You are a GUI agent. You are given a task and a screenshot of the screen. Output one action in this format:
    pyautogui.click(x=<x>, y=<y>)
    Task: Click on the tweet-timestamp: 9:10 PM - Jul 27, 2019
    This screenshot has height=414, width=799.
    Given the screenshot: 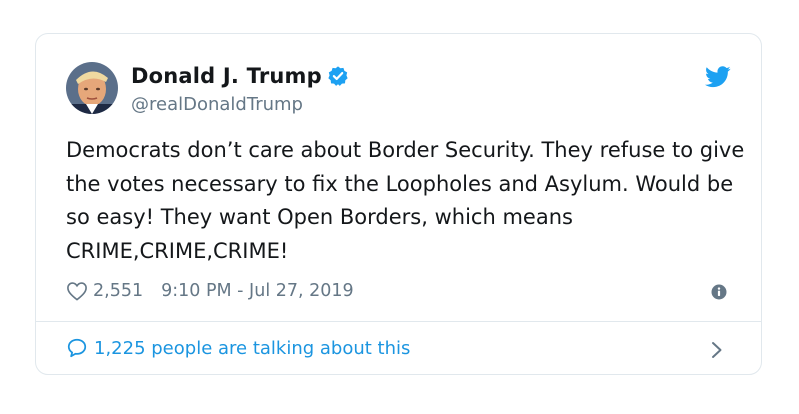 What is the action you would take?
    pyautogui.click(x=257, y=291)
    